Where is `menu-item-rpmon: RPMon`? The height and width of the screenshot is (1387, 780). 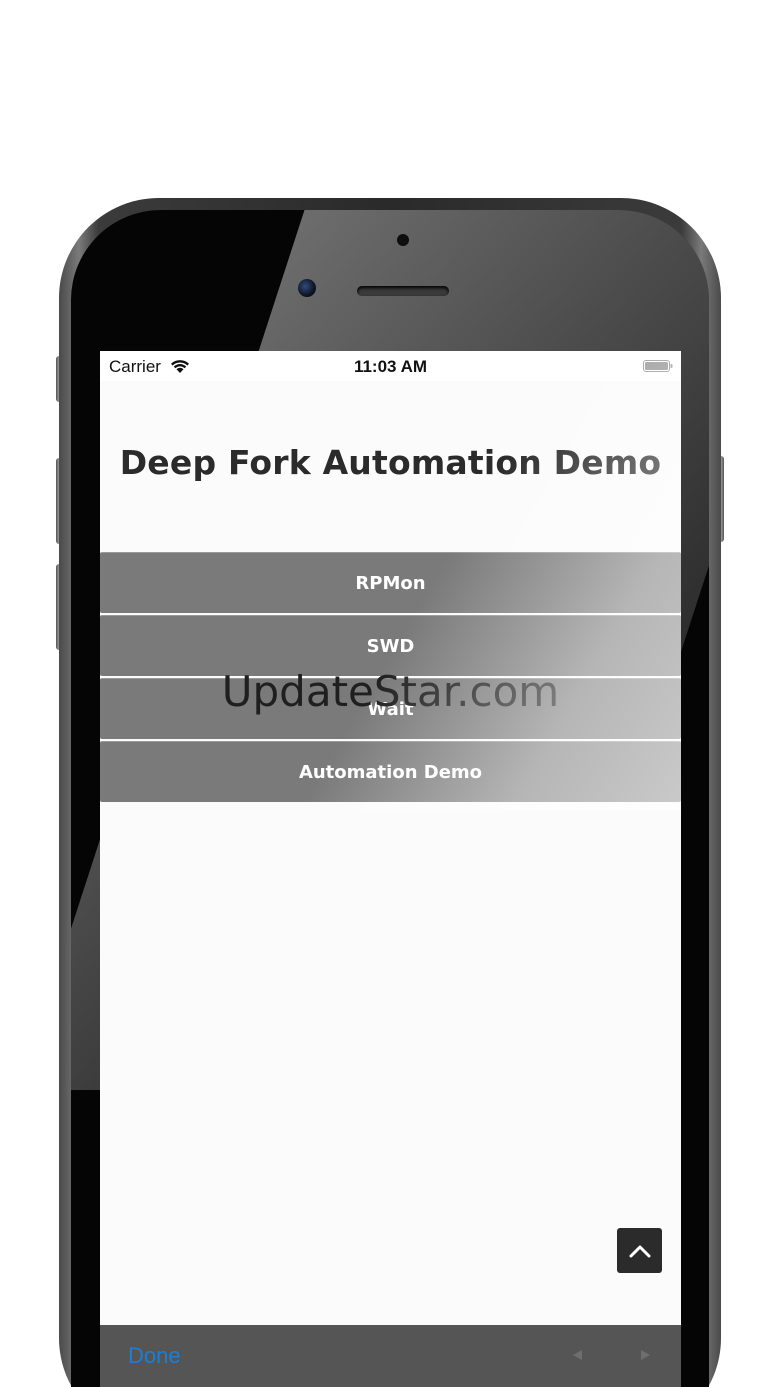 menu-item-rpmon: RPMon is located at coordinates (390, 582).